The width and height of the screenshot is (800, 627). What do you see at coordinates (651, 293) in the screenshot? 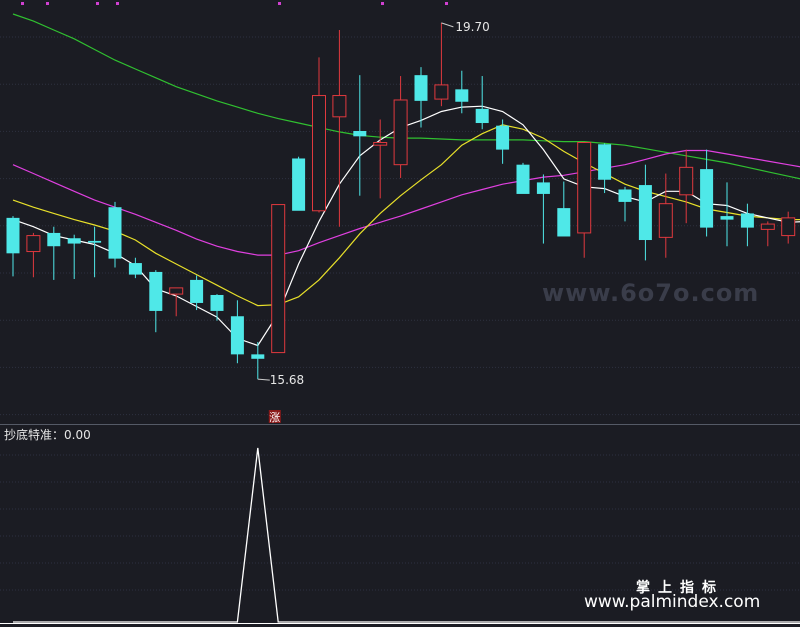
I see `site-watermark: www.6o7o.com` at bounding box center [651, 293].